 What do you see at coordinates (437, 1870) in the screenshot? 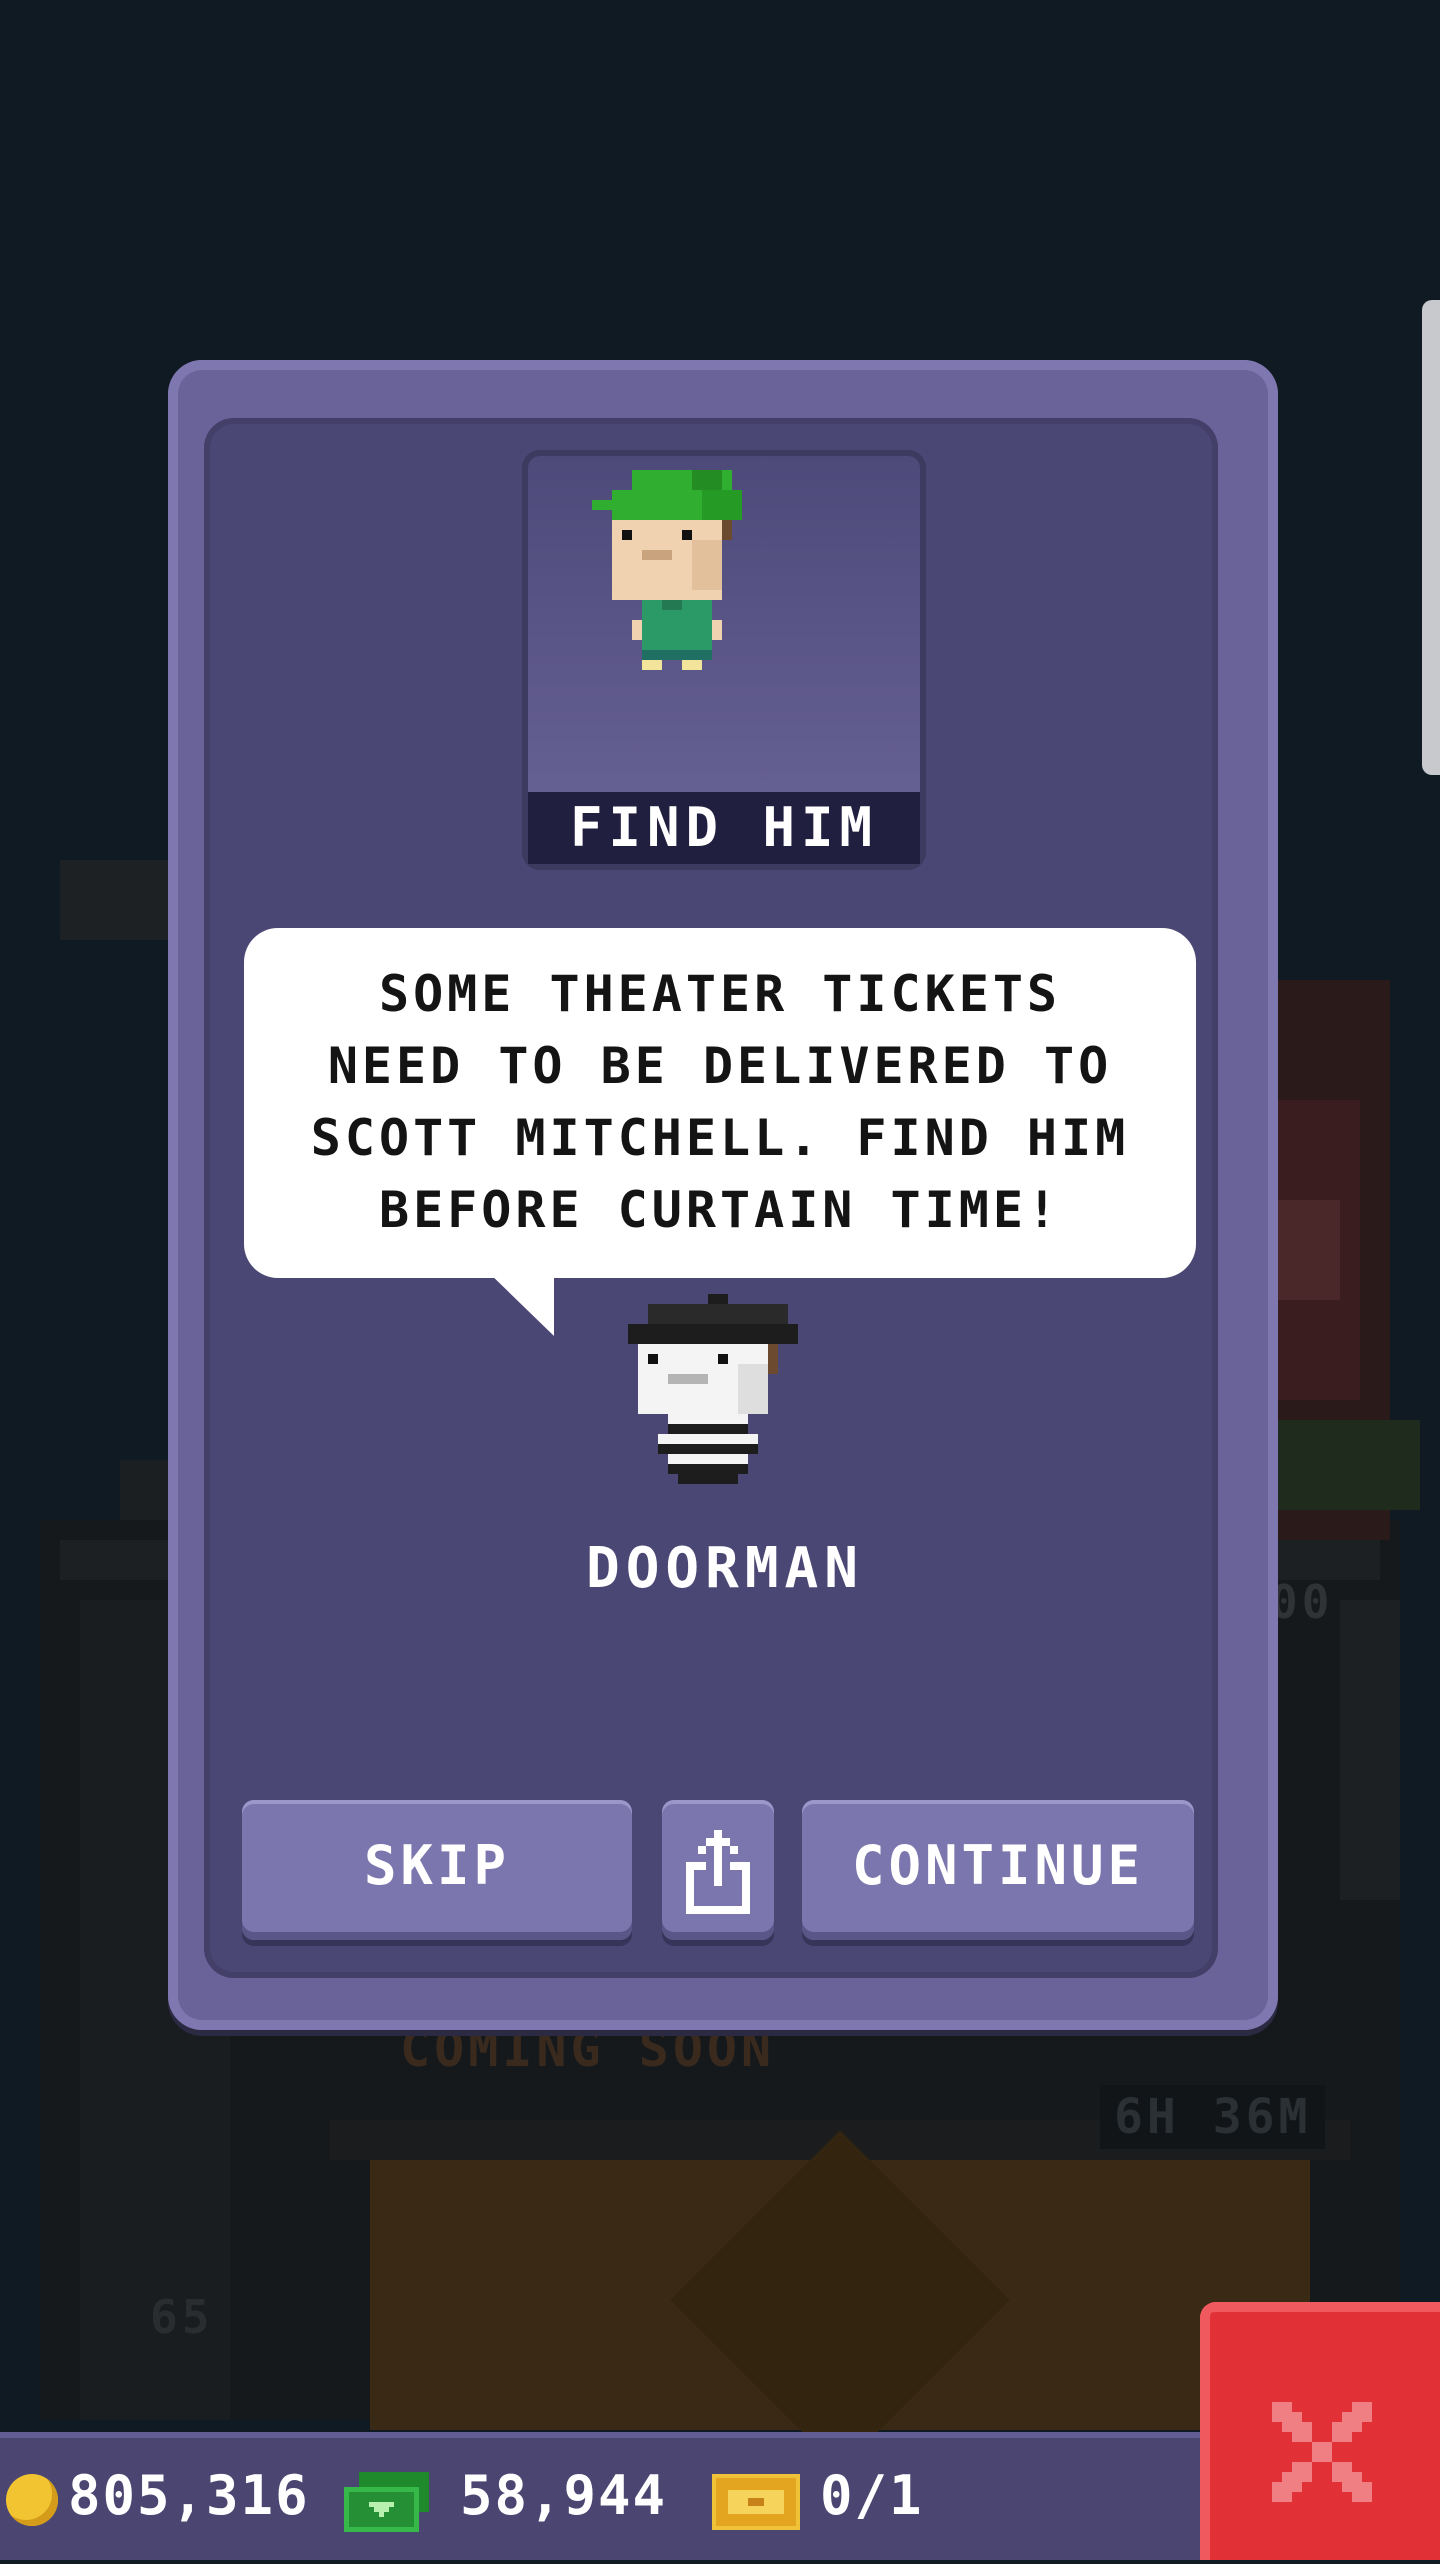
I see `skip-button: SKIP` at bounding box center [437, 1870].